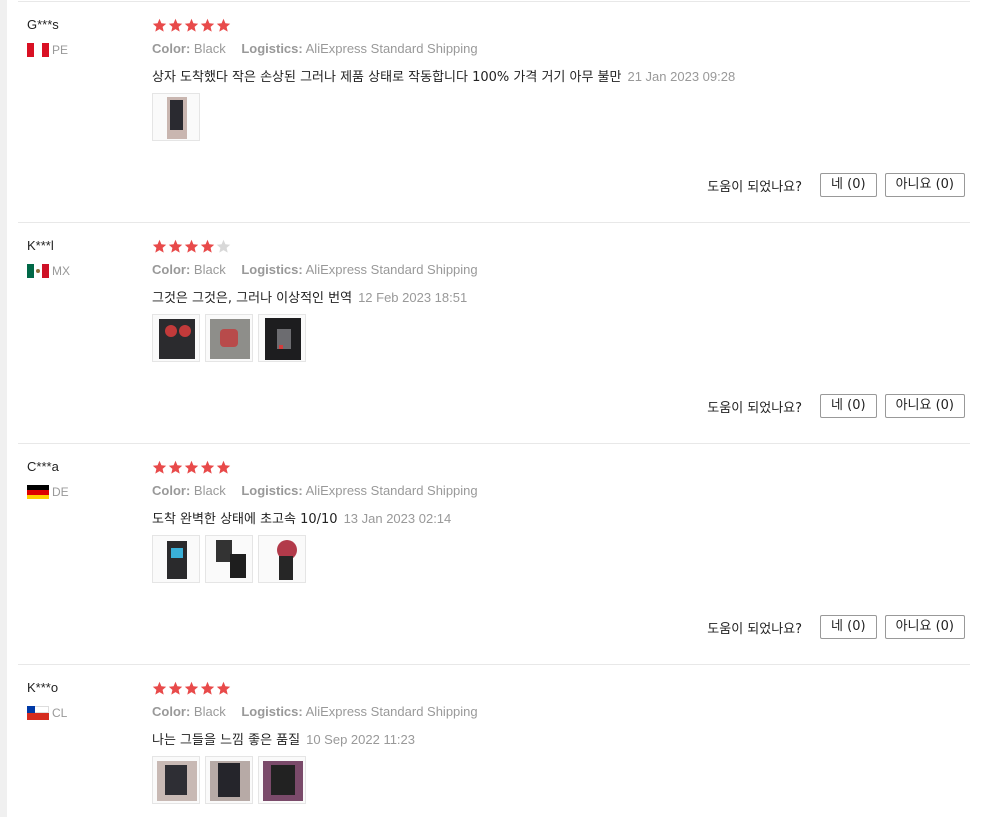 The image size is (982, 818). I want to click on review-text: 나는 그들을 느낌 좋은 품질 10 Sep 2022 11:23, so click(283, 738).